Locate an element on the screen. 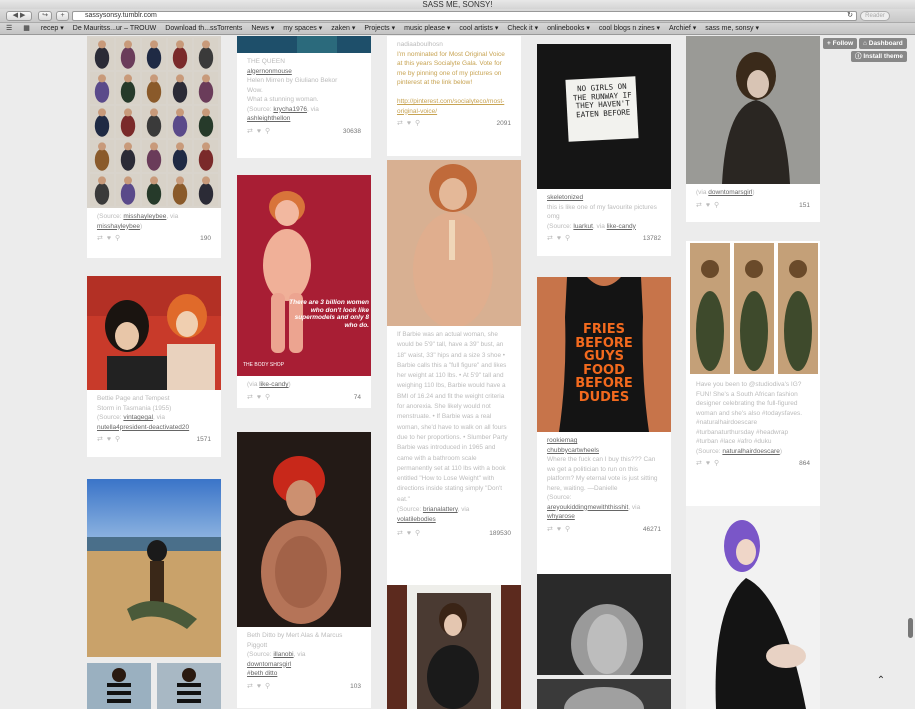 The width and height of the screenshot is (915, 709). bw-photo is located at coordinates (604, 694).